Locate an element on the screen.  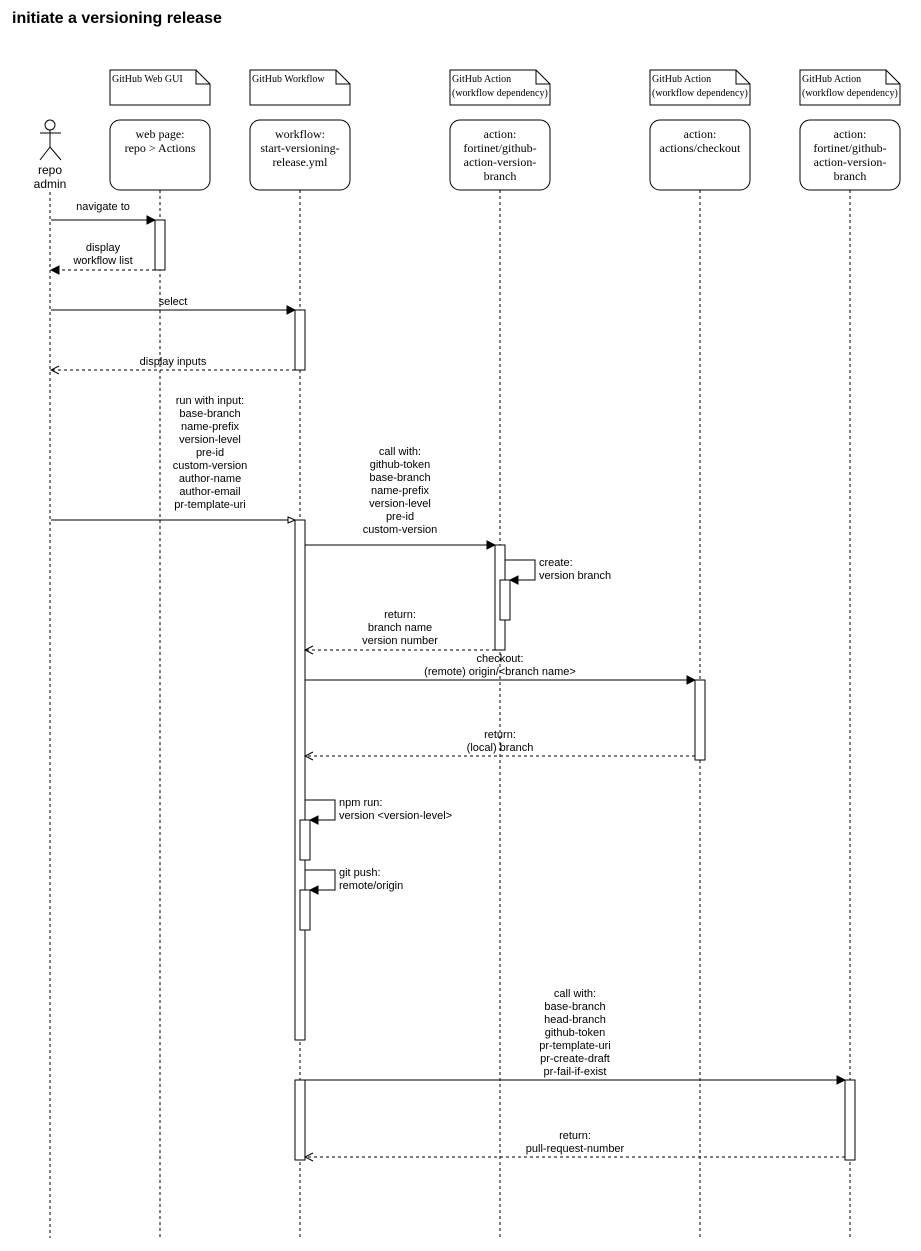
participant-box-text: actions/checkout is located at coordinates (700, 148).